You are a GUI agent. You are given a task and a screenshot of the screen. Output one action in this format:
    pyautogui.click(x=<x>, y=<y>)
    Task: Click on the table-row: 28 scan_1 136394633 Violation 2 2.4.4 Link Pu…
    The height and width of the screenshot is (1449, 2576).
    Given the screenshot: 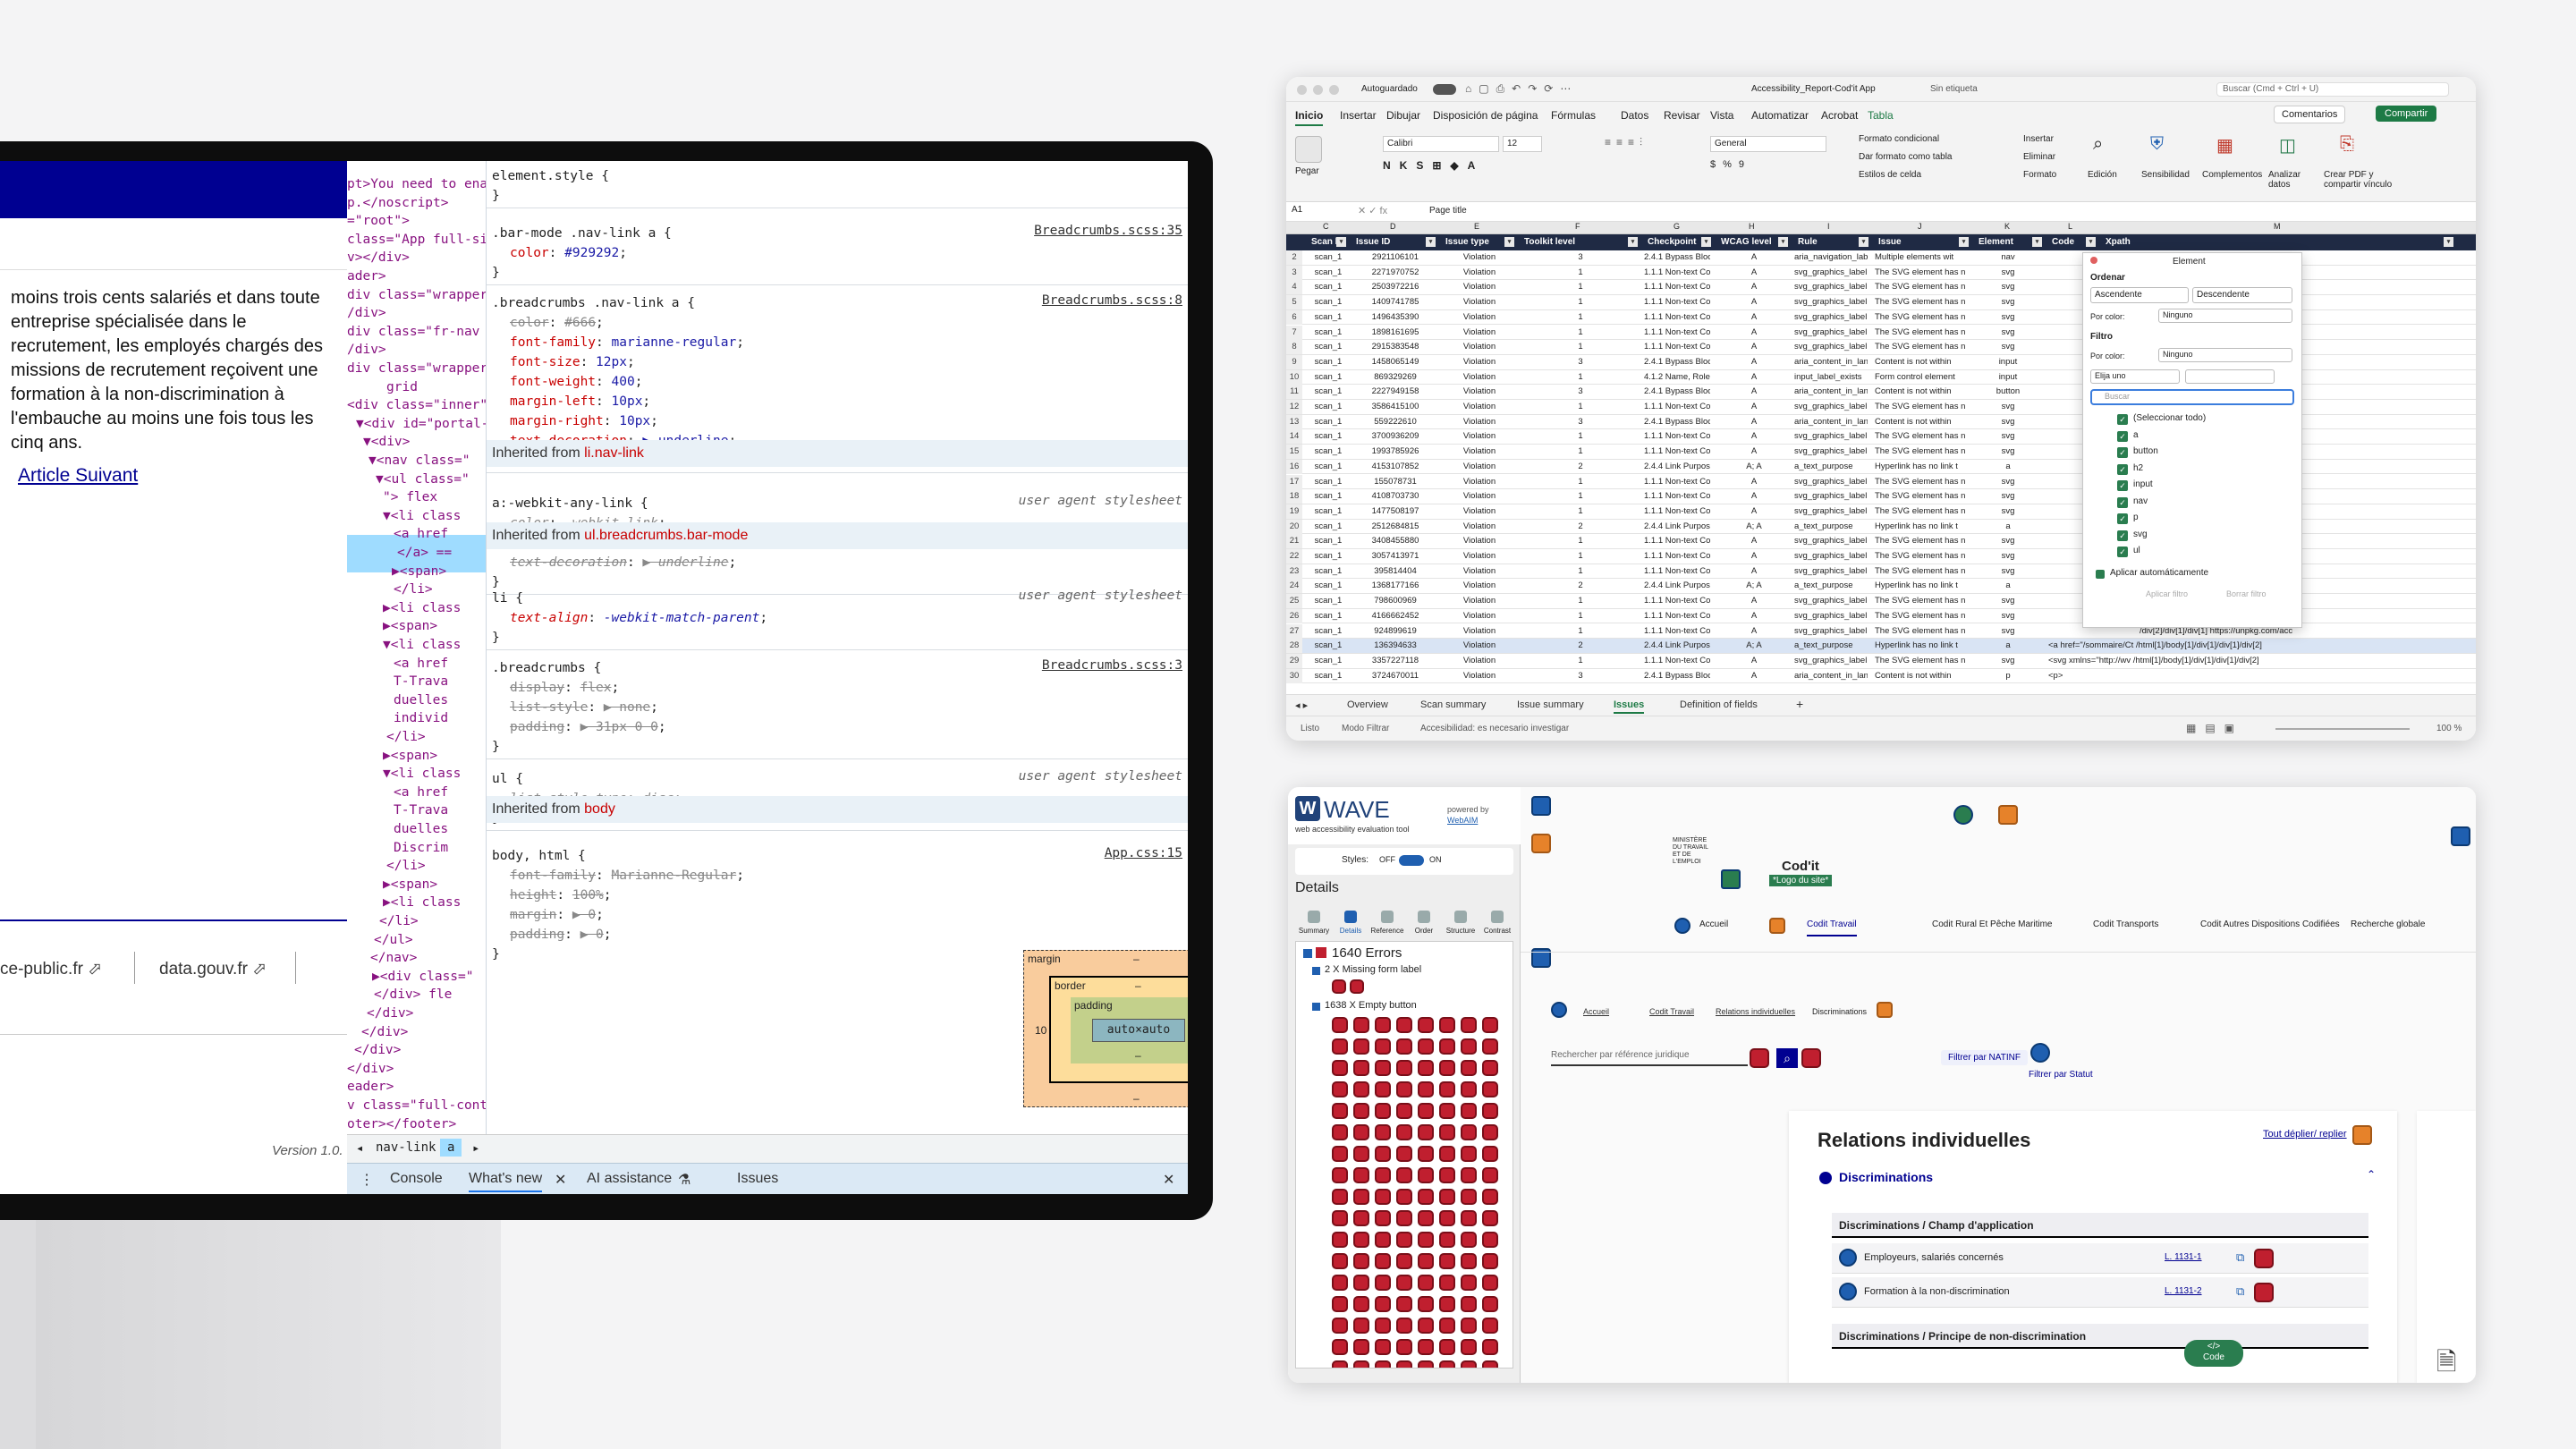 What is the action you would take?
    pyautogui.click(x=1881, y=646)
    